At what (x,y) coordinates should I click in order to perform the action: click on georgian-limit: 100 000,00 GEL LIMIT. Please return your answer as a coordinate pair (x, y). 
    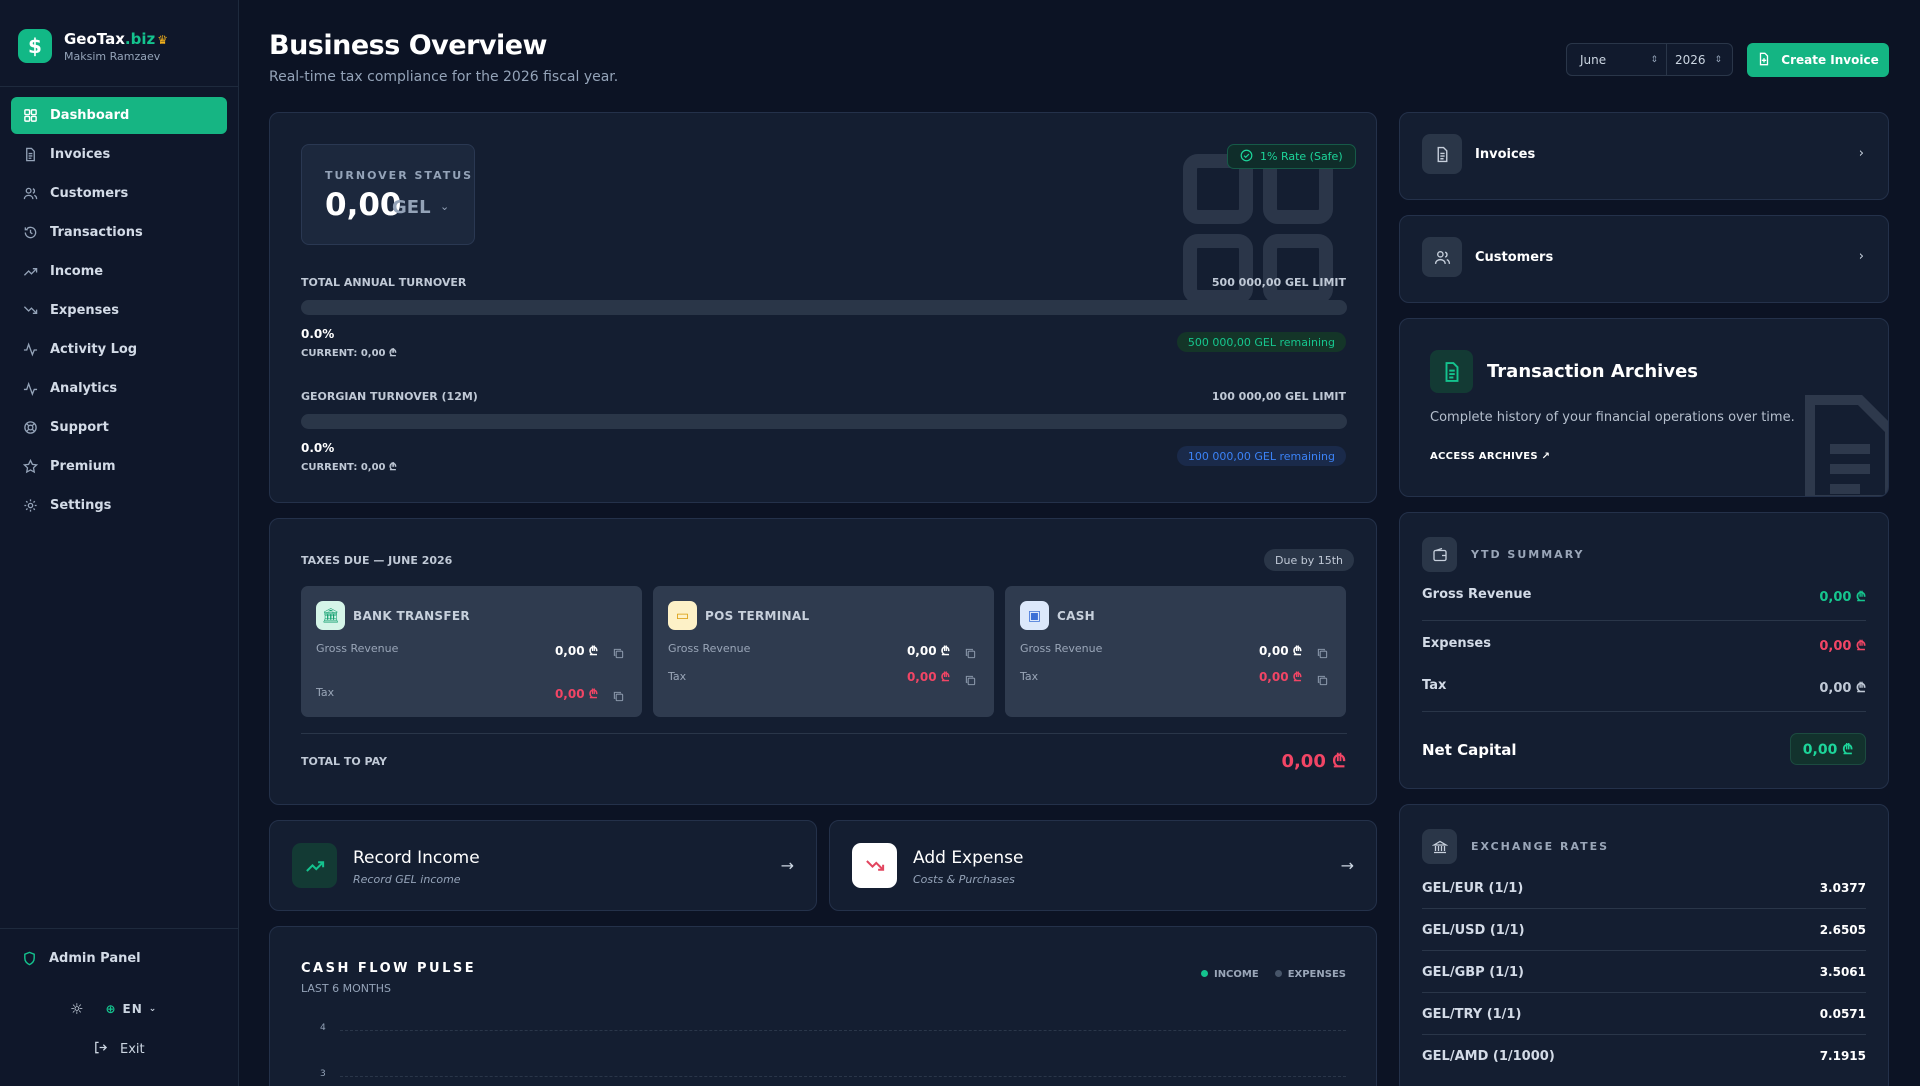
    Looking at the image, I should click on (1278, 396).